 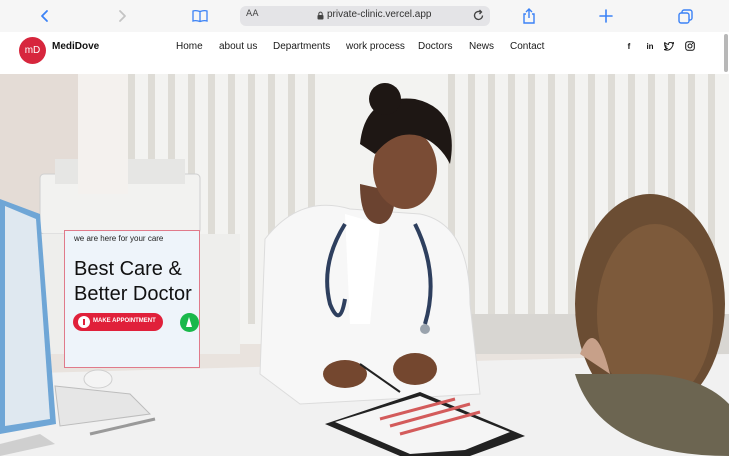 What do you see at coordinates (527, 46) in the screenshot?
I see `nav-contact: Contact` at bounding box center [527, 46].